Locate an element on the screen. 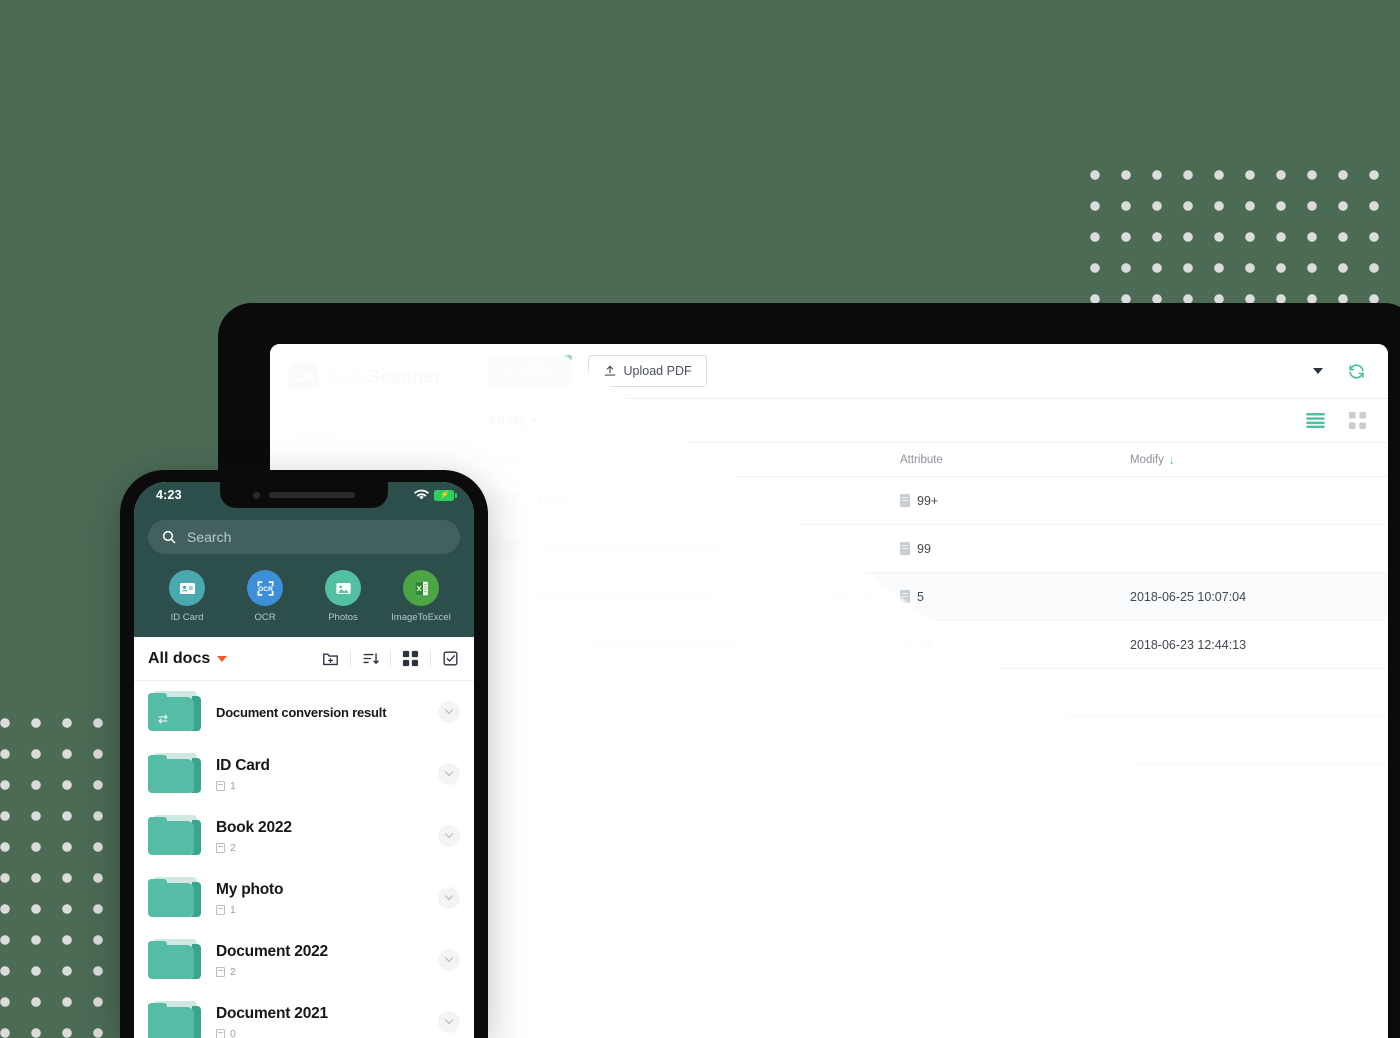 This screenshot has width=1400, height=1038. phone-list-header: All docs is located at coordinates (304, 659).